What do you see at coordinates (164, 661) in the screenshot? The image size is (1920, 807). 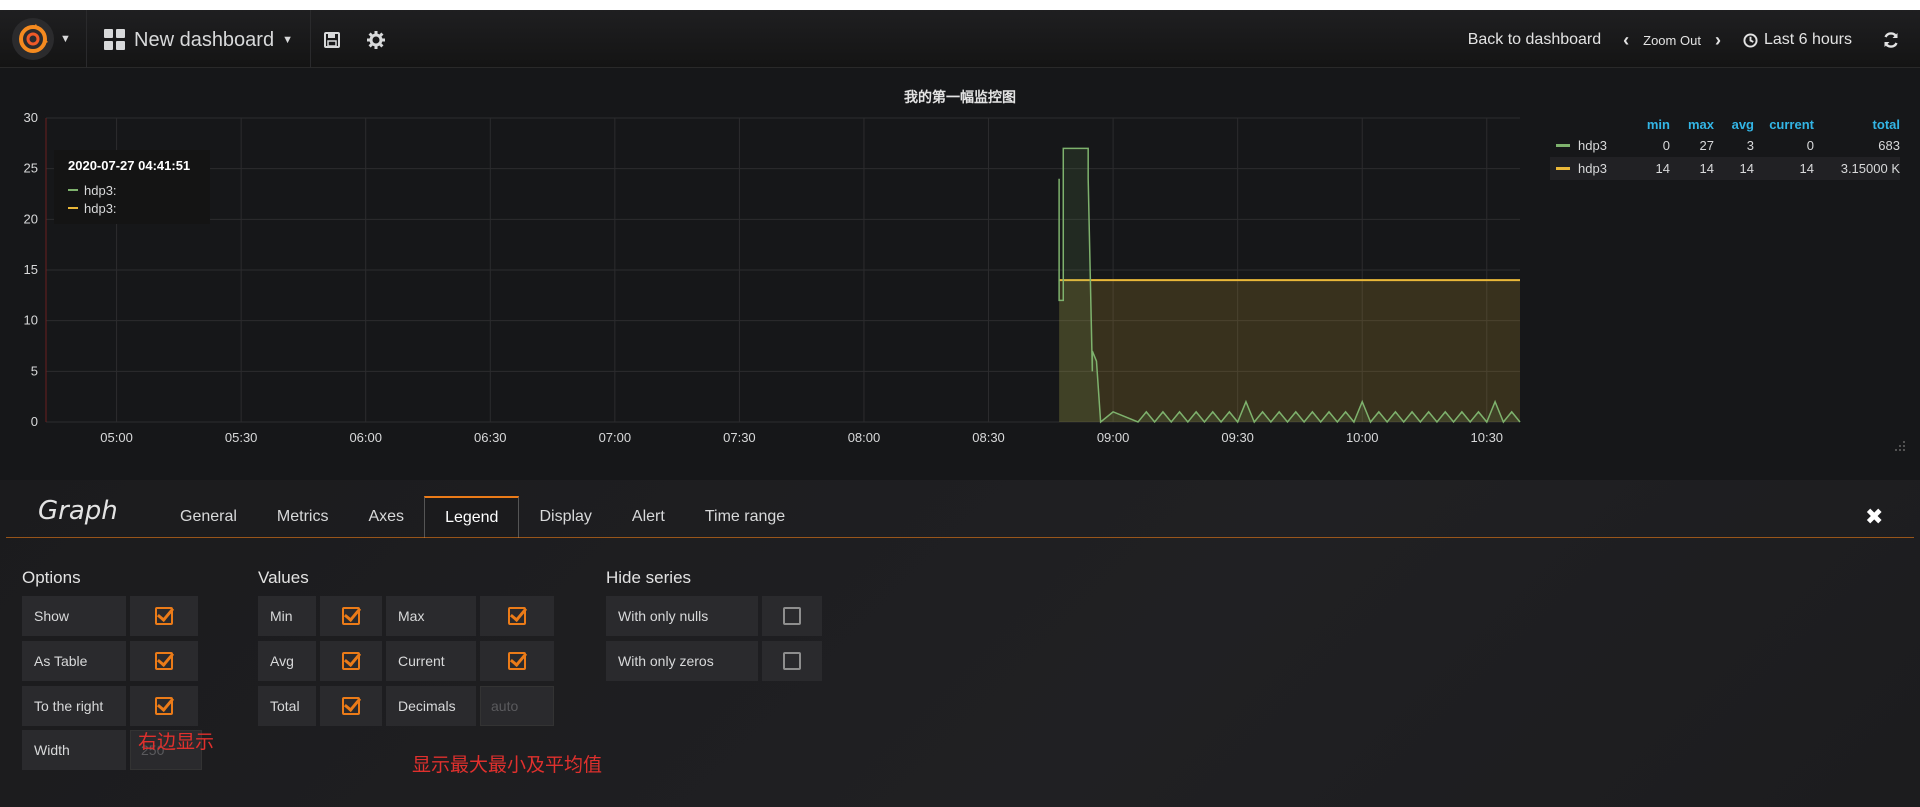 I see `as-table-checkbox` at bounding box center [164, 661].